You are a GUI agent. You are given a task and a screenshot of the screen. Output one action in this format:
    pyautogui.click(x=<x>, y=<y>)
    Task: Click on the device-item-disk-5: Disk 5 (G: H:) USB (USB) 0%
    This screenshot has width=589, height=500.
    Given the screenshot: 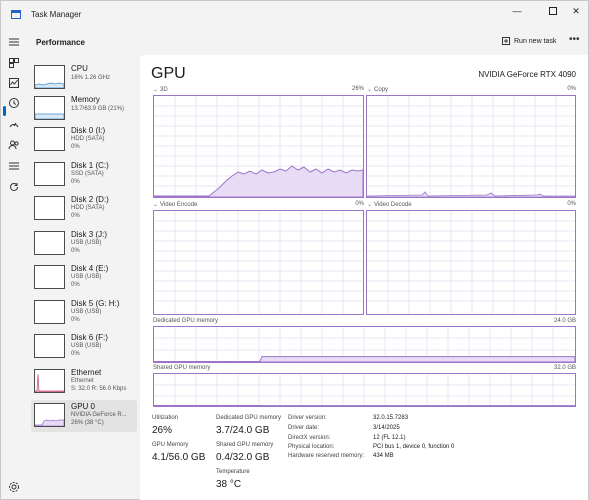 What is the action you would take?
    pyautogui.click(x=84, y=313)
    